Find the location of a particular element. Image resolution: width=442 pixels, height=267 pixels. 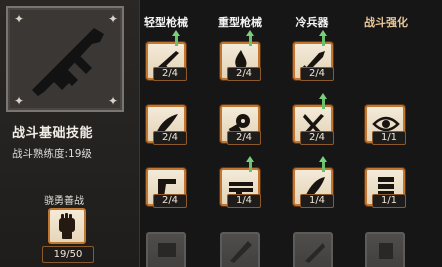

weapon-emblem: ✦ ✦ ✦ ✦ is located at coordinates (65, 59).